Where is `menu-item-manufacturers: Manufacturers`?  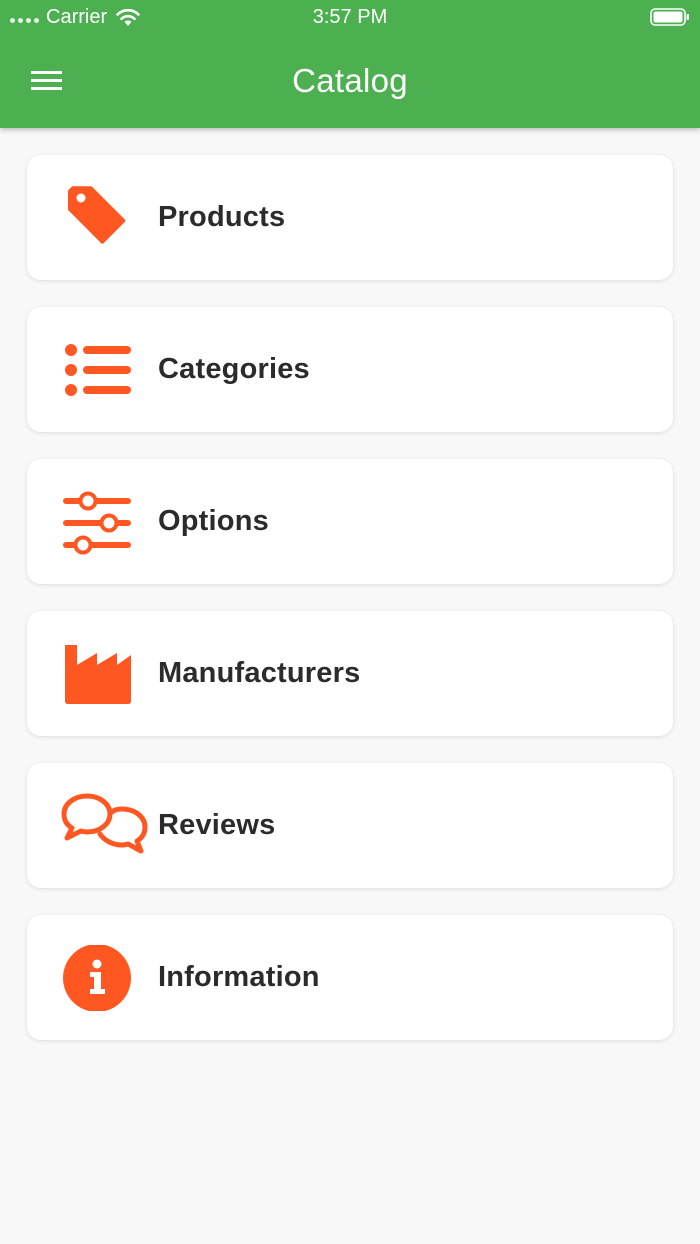
menu-item-manufacturers: Manufacturers is located at coordinates (350, 673).